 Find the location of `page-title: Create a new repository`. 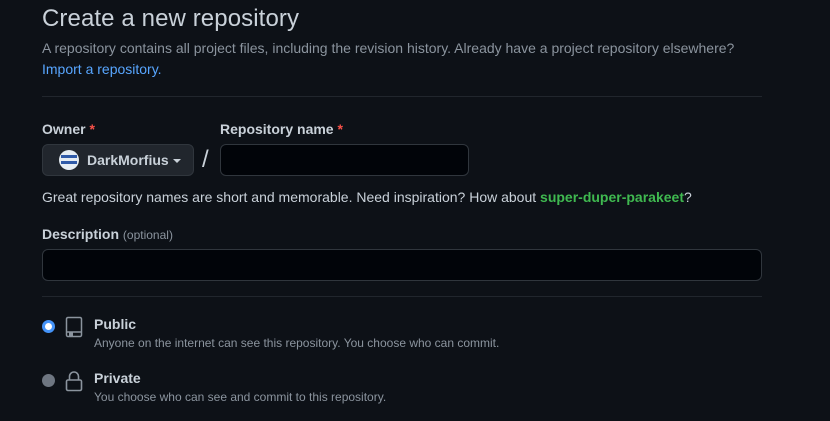

page-title: Create a new repository is located at coordinates (171, 18).